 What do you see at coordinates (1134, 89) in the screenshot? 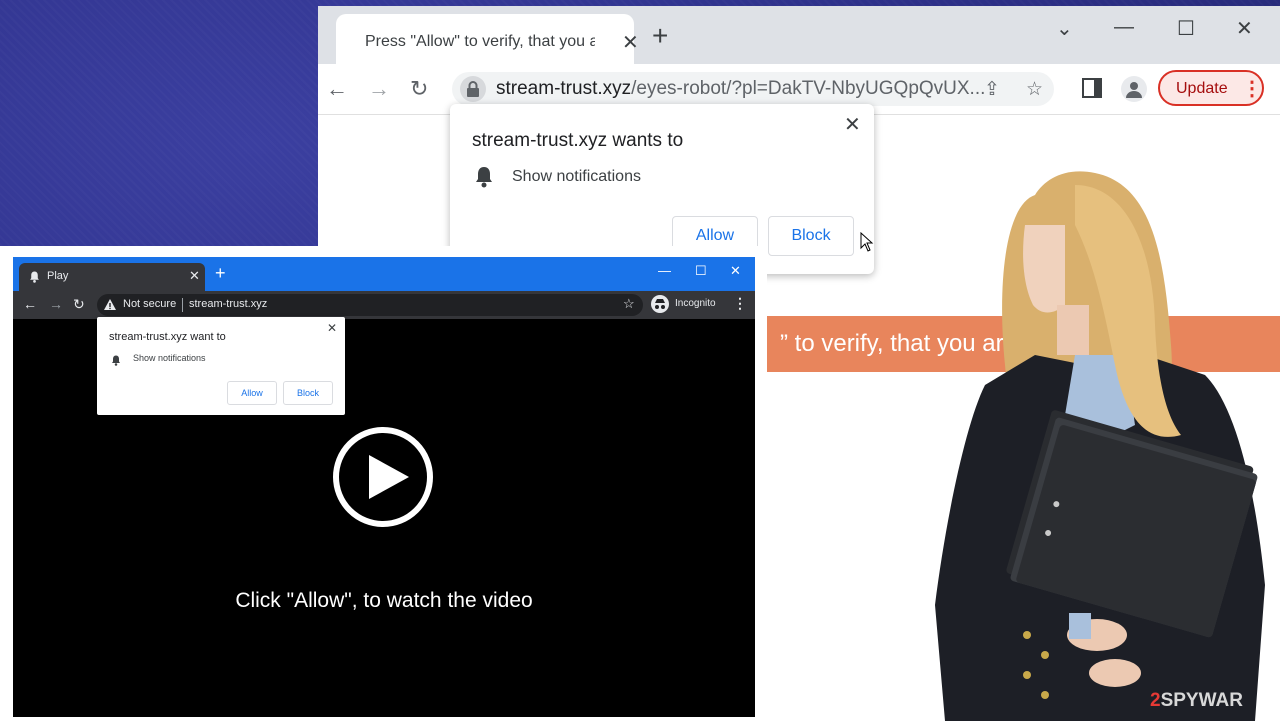
I see `profile-icon` at bounding box center [1134, 89].